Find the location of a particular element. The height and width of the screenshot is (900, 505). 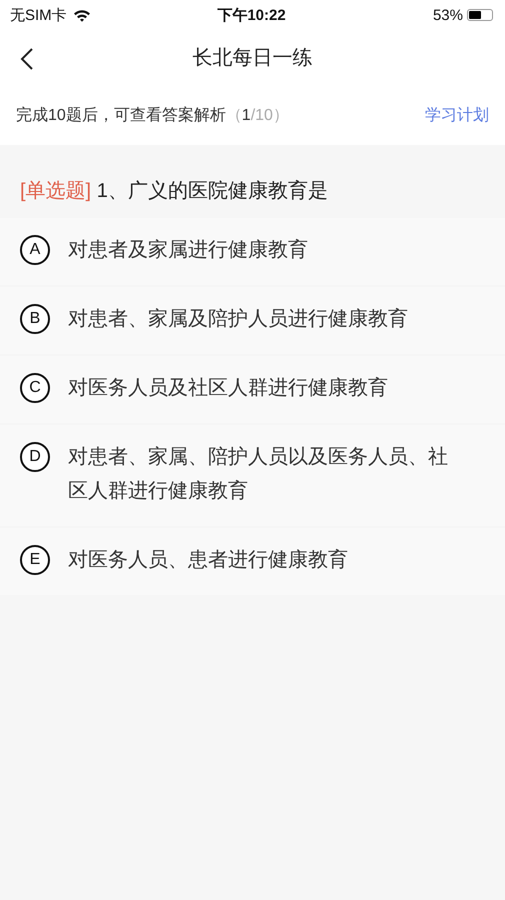

wifi-icon is located at coordinates (81, 15).